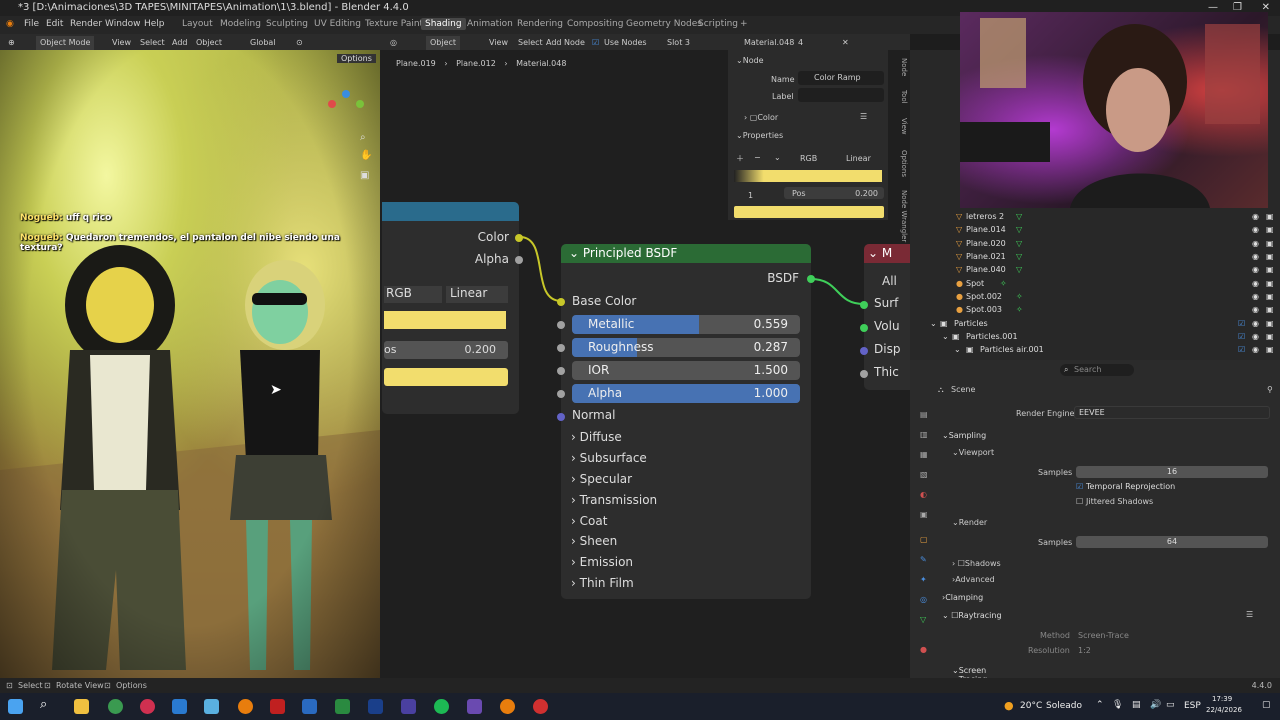  I want to click on sampling-panel: ⌄ Sampling, so click(964, 435).